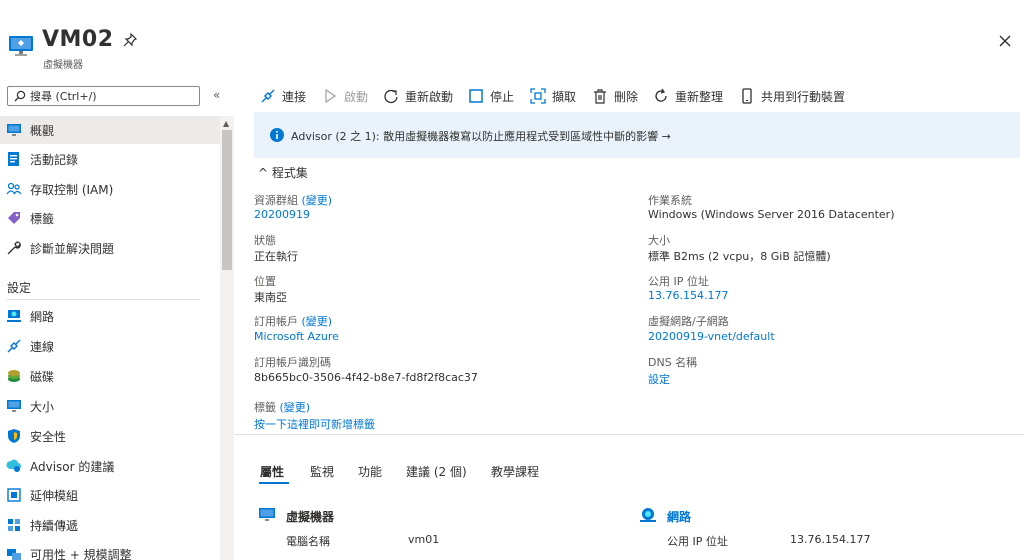 Image resolution: width=1024 pixels, height=560 pixels. I want to click on sidebar-item-label: 持續傳遞, so click(54, 526).